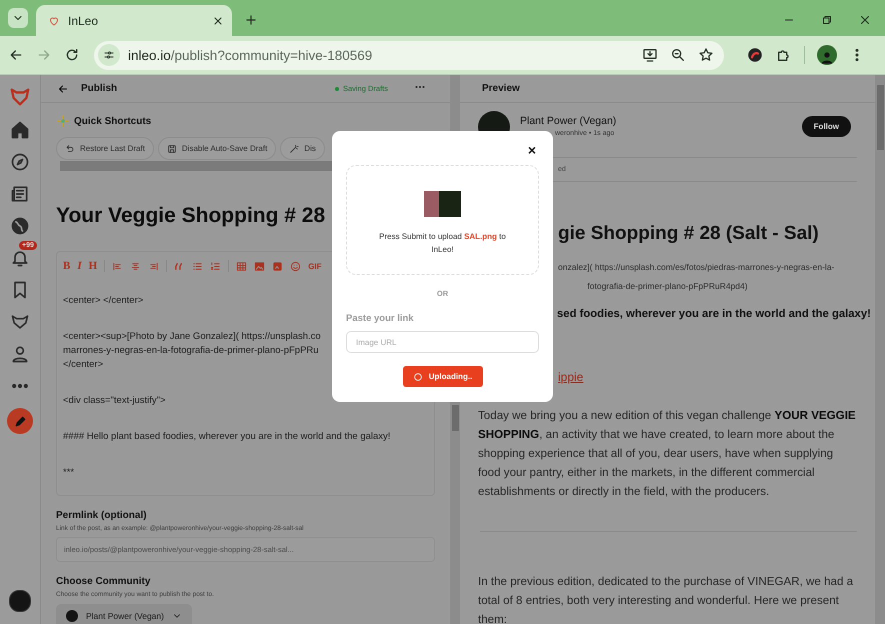 The image size is (885, 624). What do you see at coordinates (226, 437) in the screenshot?
I see `markdown-text: #### Hello plant based foodies, wherever you are in the world and the galaxy!` at bounding box center [226, 437].